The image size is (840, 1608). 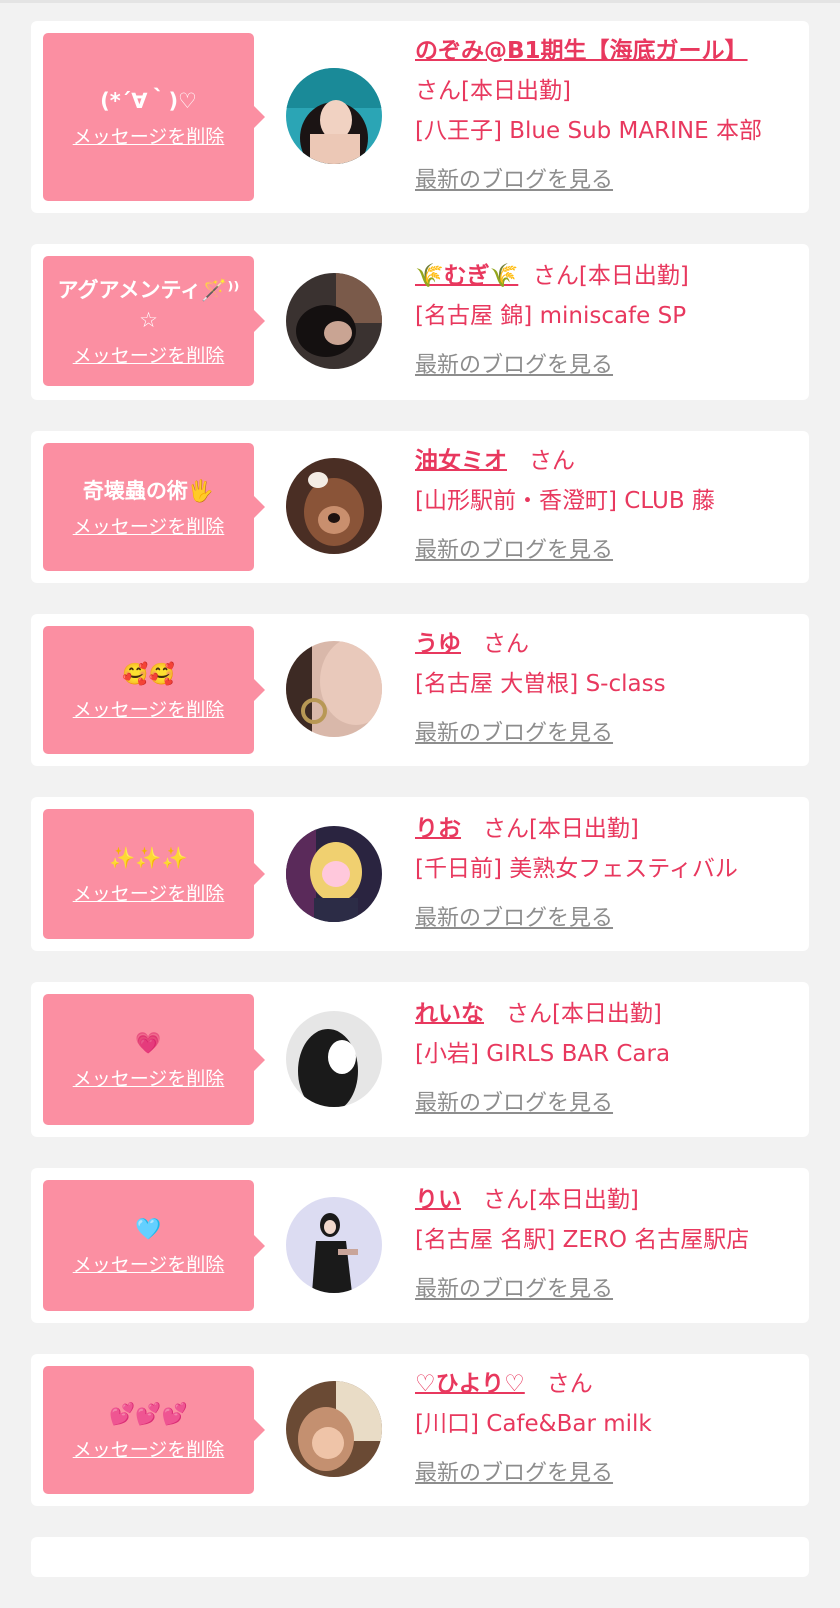 I want to click on girl-name-link: ♡ひより♡, so click(x=470, y=1384).